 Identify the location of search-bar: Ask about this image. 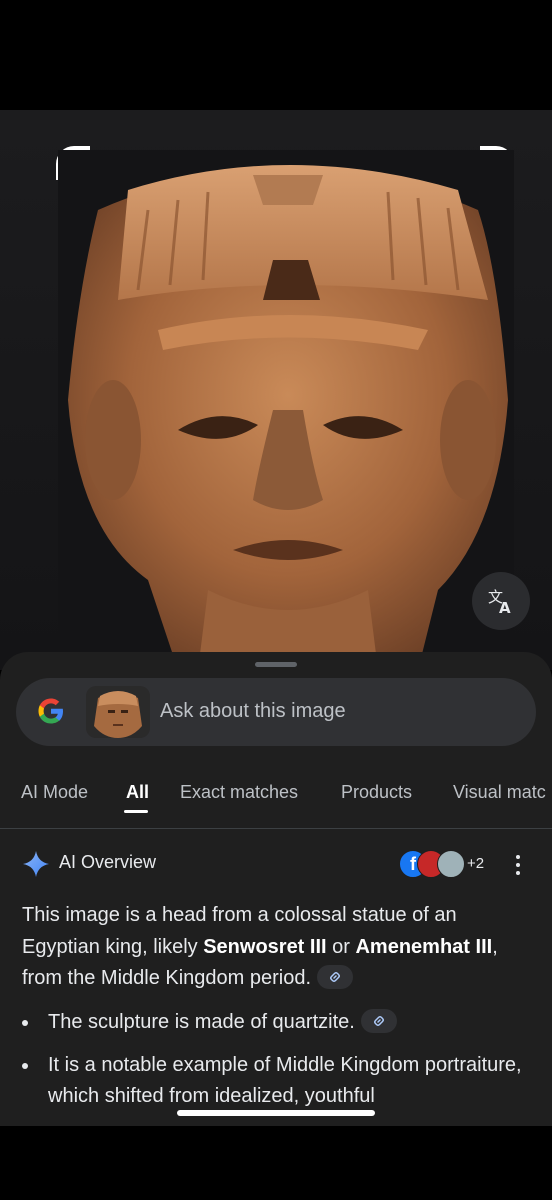
(276, 712).